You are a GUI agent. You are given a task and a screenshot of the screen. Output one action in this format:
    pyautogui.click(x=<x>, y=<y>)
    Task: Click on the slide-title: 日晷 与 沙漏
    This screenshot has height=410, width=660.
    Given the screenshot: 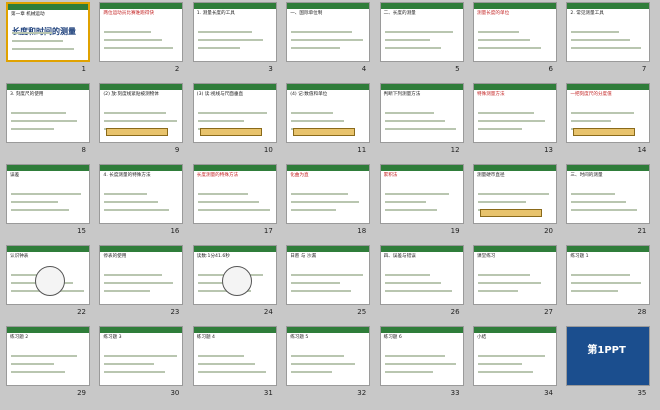 What is the action you would take?
    pyautogui.click(x=303, y=256)
    